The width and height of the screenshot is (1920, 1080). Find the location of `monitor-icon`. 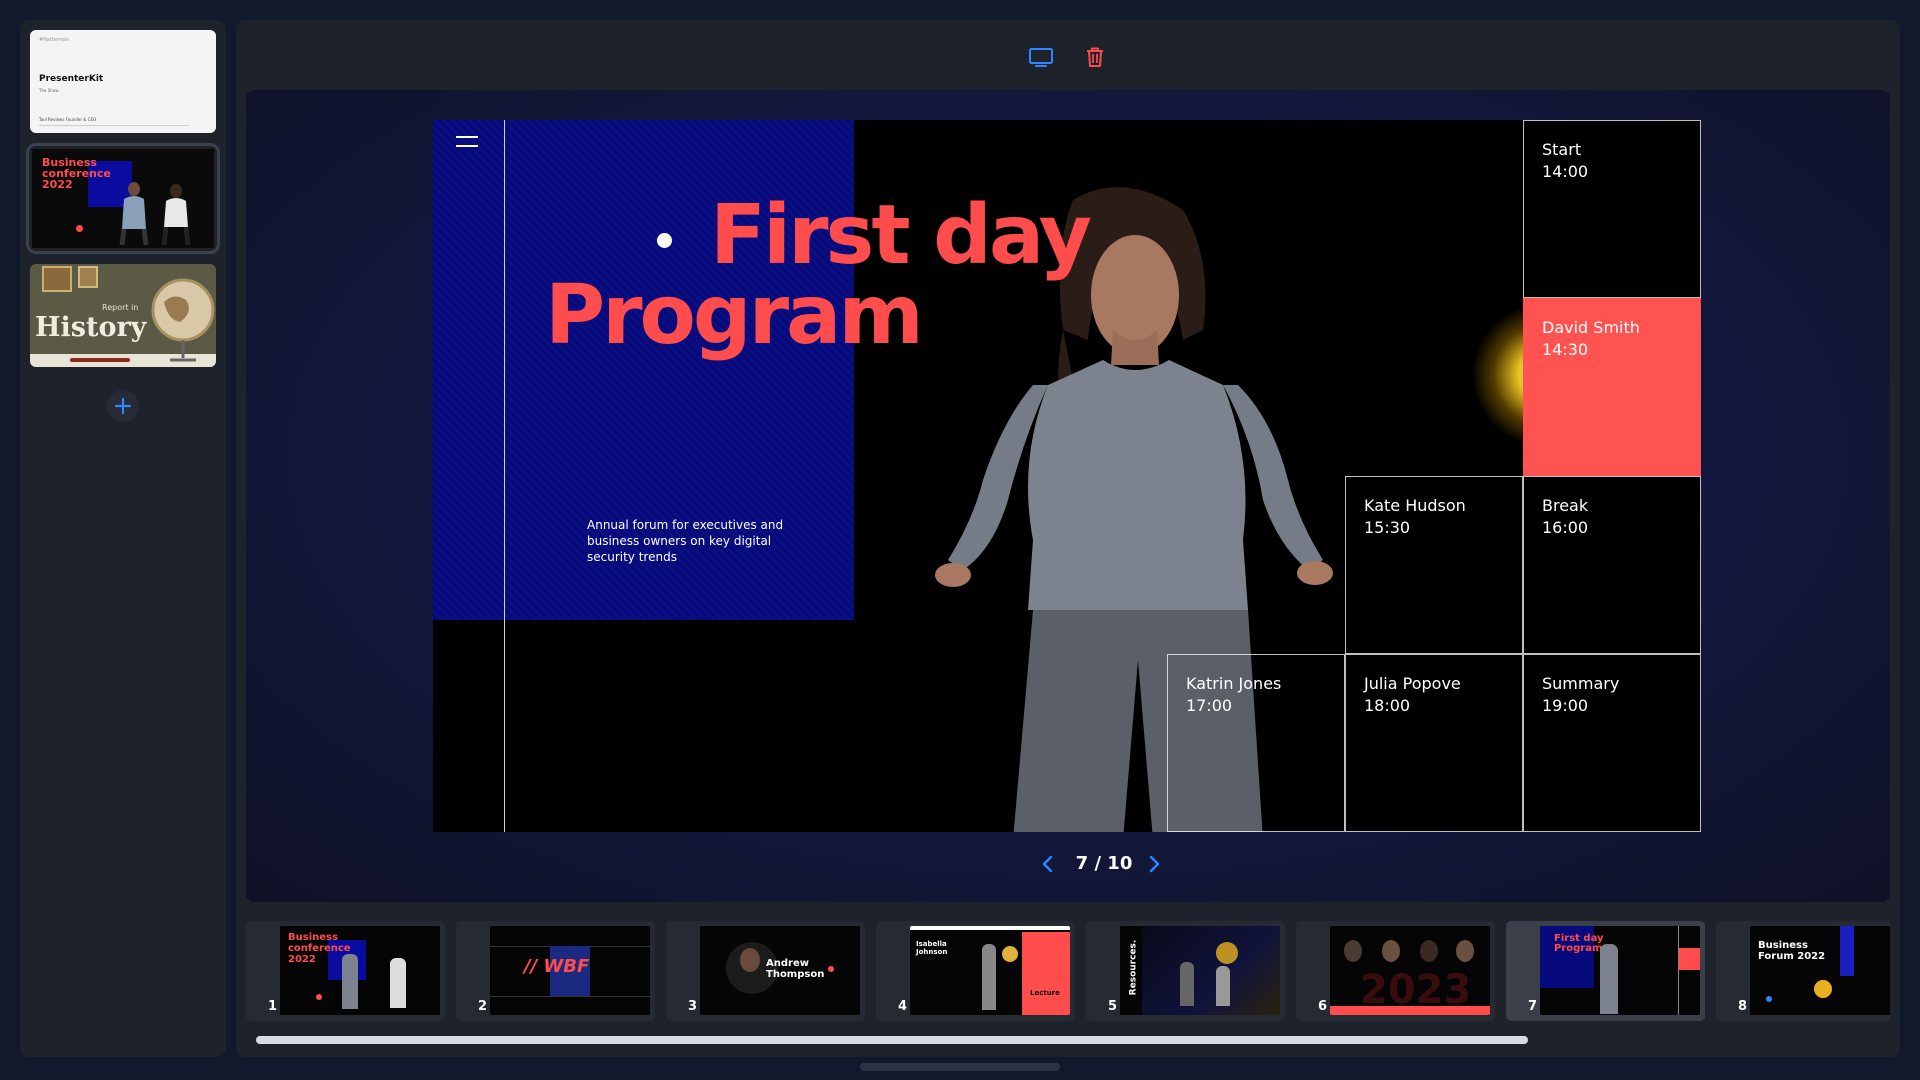

monitor-icon is located at coordinates (1041, 57).